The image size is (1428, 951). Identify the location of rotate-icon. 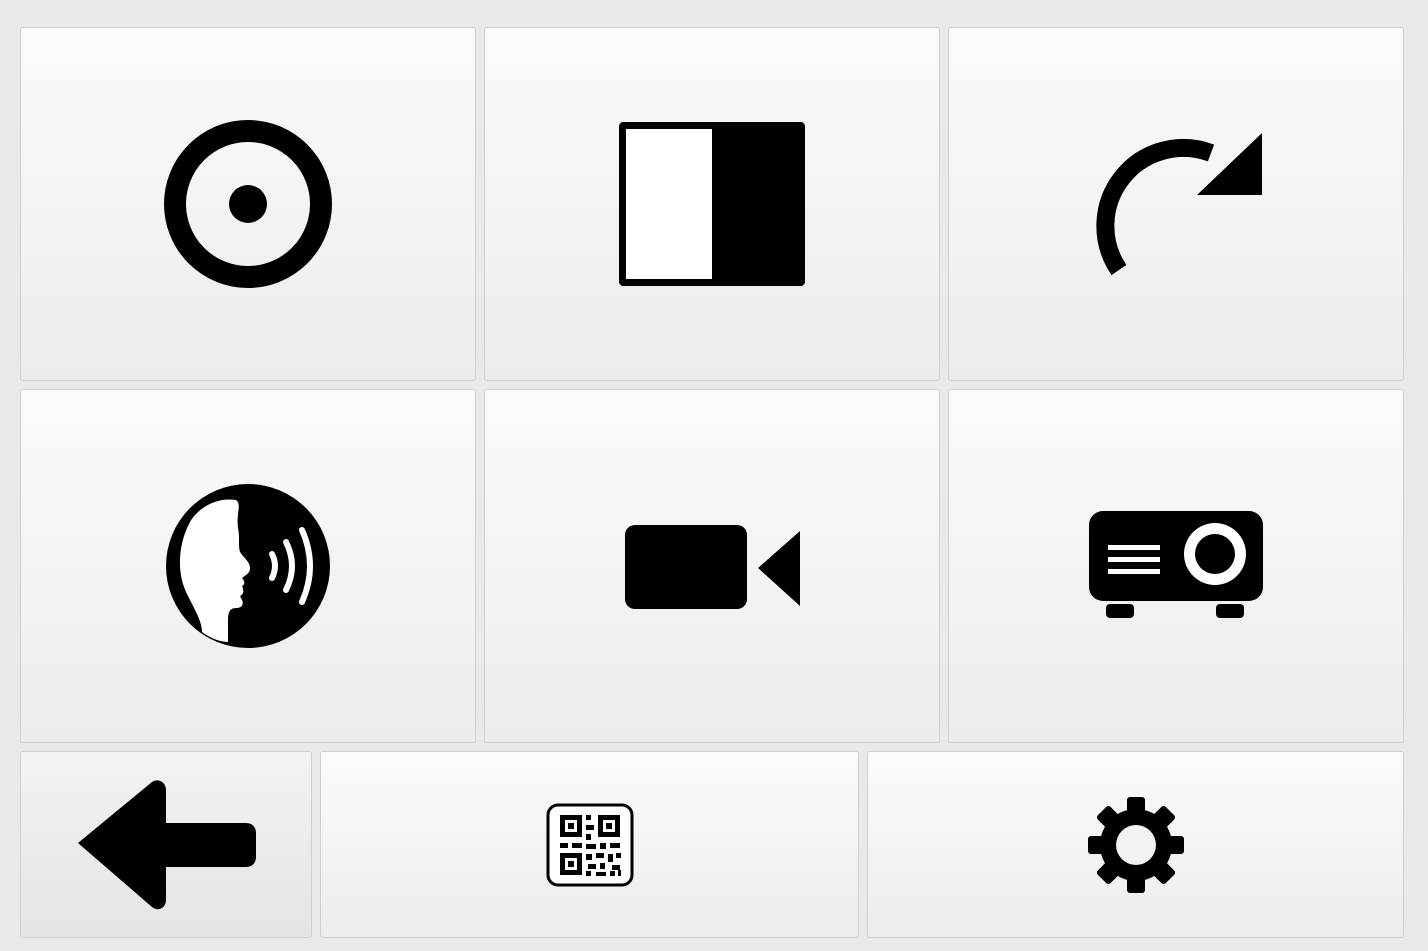
(1179, 204).